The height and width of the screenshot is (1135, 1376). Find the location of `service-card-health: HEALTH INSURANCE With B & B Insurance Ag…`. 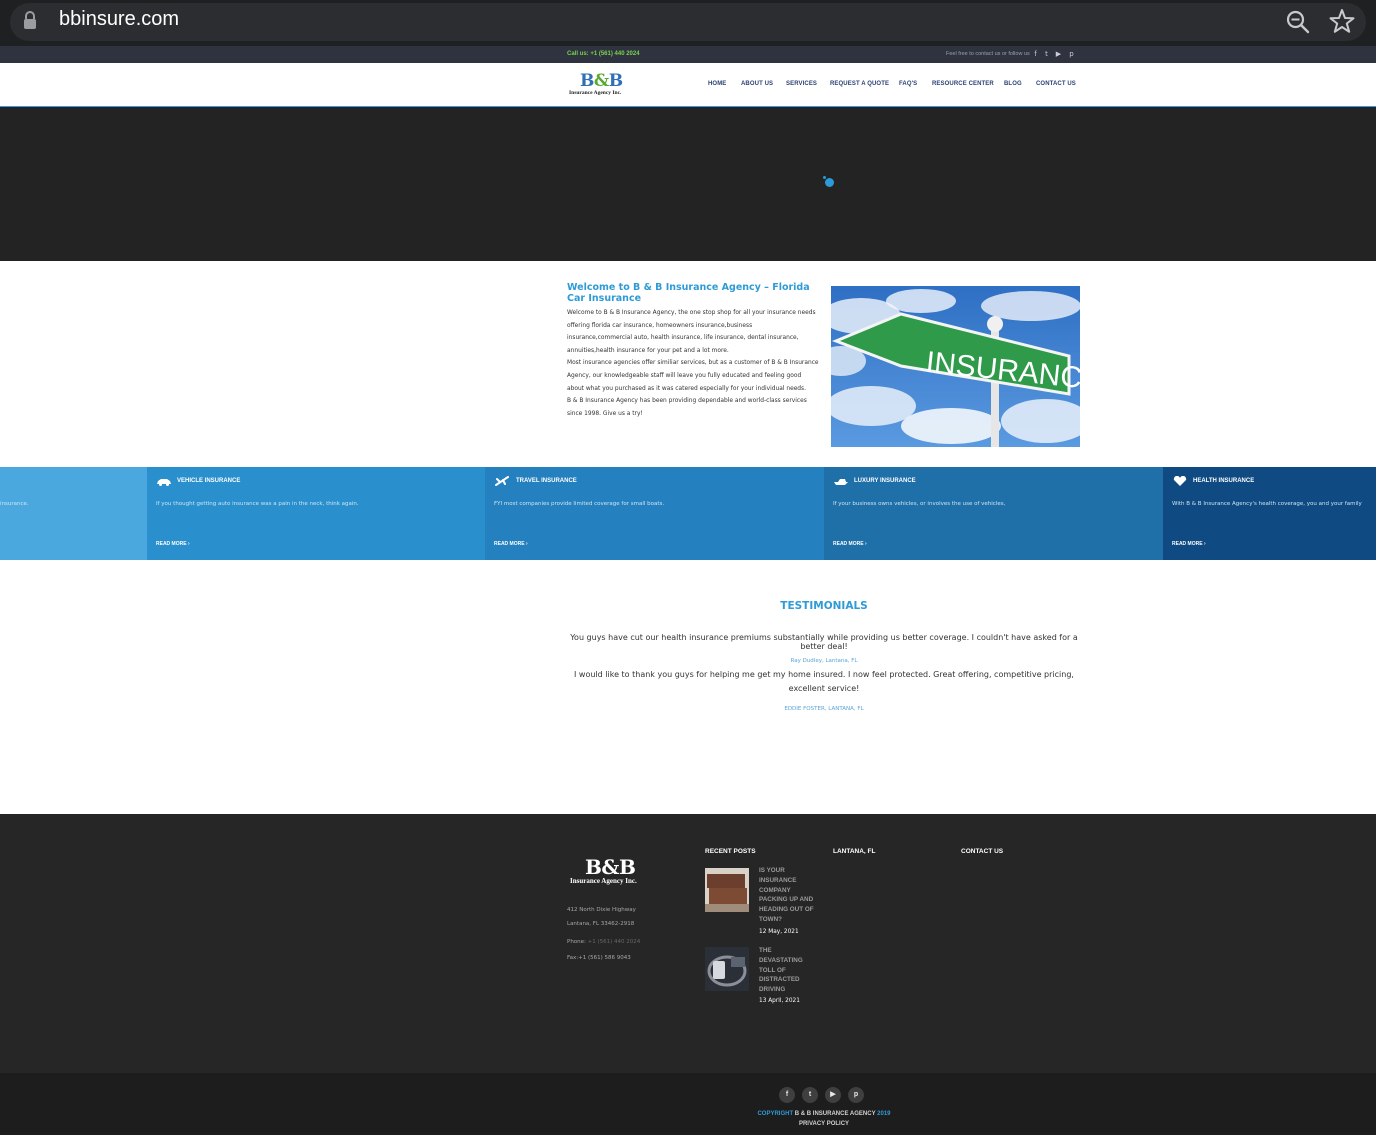

service-card-health: HEALTH INSURANCE With B & B Insurance Ag… is located at coordinates (1269, 513).